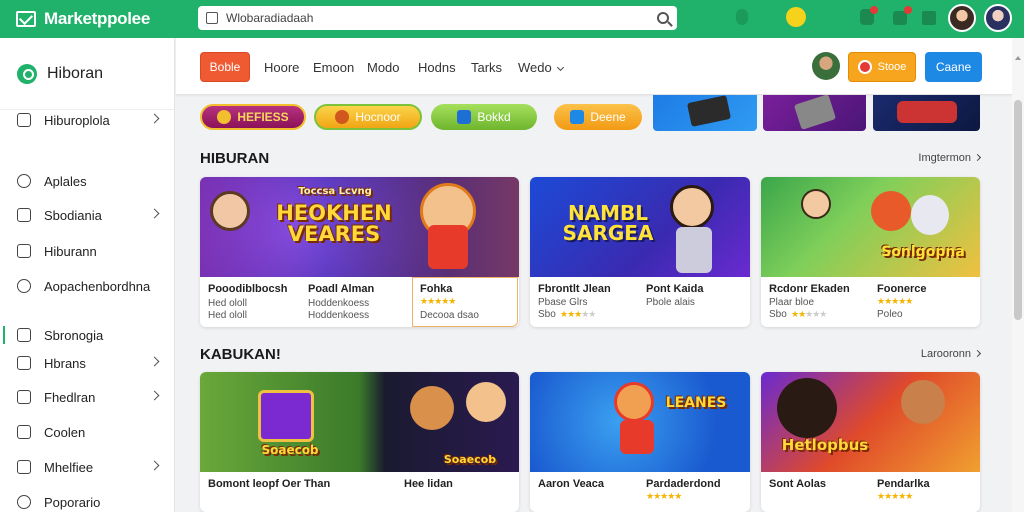  I want to click on rating-stars: ★★★★★, so click(438, 301).